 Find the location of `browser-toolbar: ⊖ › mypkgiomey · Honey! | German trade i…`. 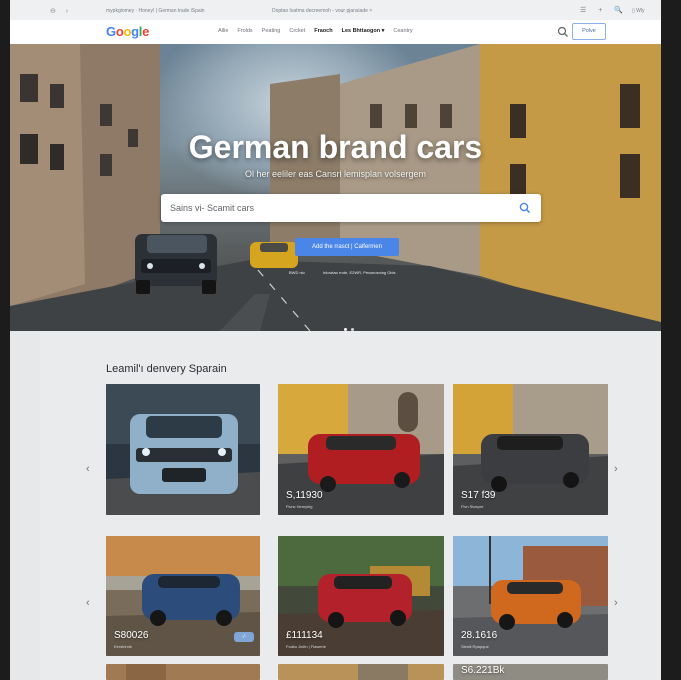

browser-toolbar: ⊖ › mypkgiomey · Honey! | German trade i… is located at coordinates (335, 10).